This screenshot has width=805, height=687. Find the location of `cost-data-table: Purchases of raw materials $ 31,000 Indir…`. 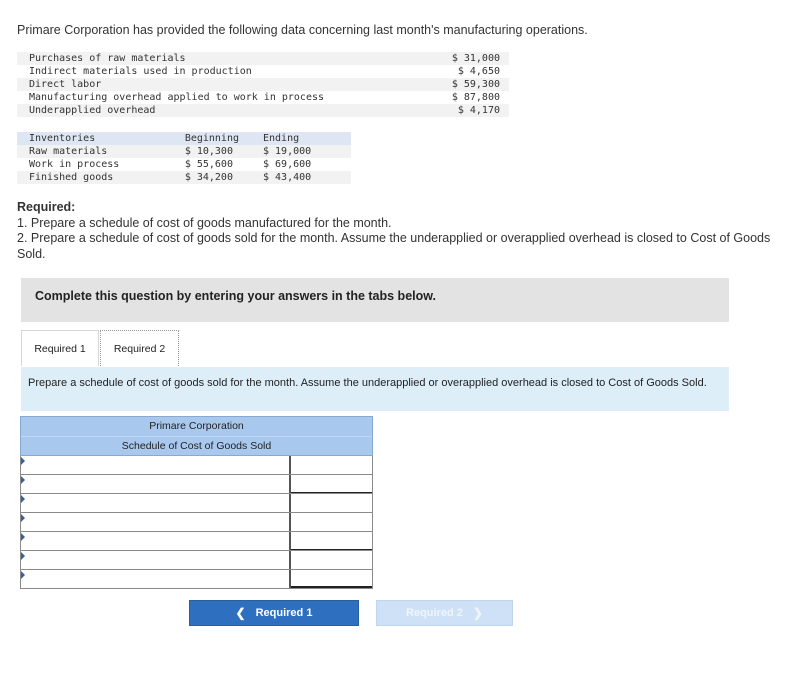

cost-data-table: Purchases of raw materials $ 31,000 Indir… is located at coordinates (263, 84).